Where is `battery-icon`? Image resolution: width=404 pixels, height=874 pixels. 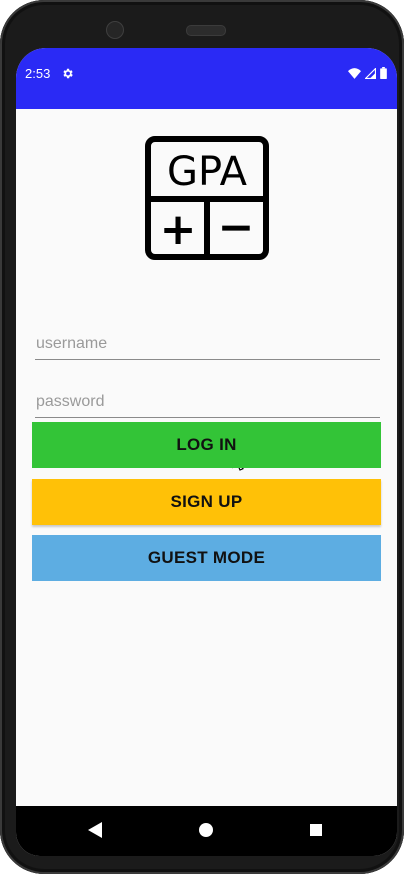
battery-icon is located at coordinates (383, 73).